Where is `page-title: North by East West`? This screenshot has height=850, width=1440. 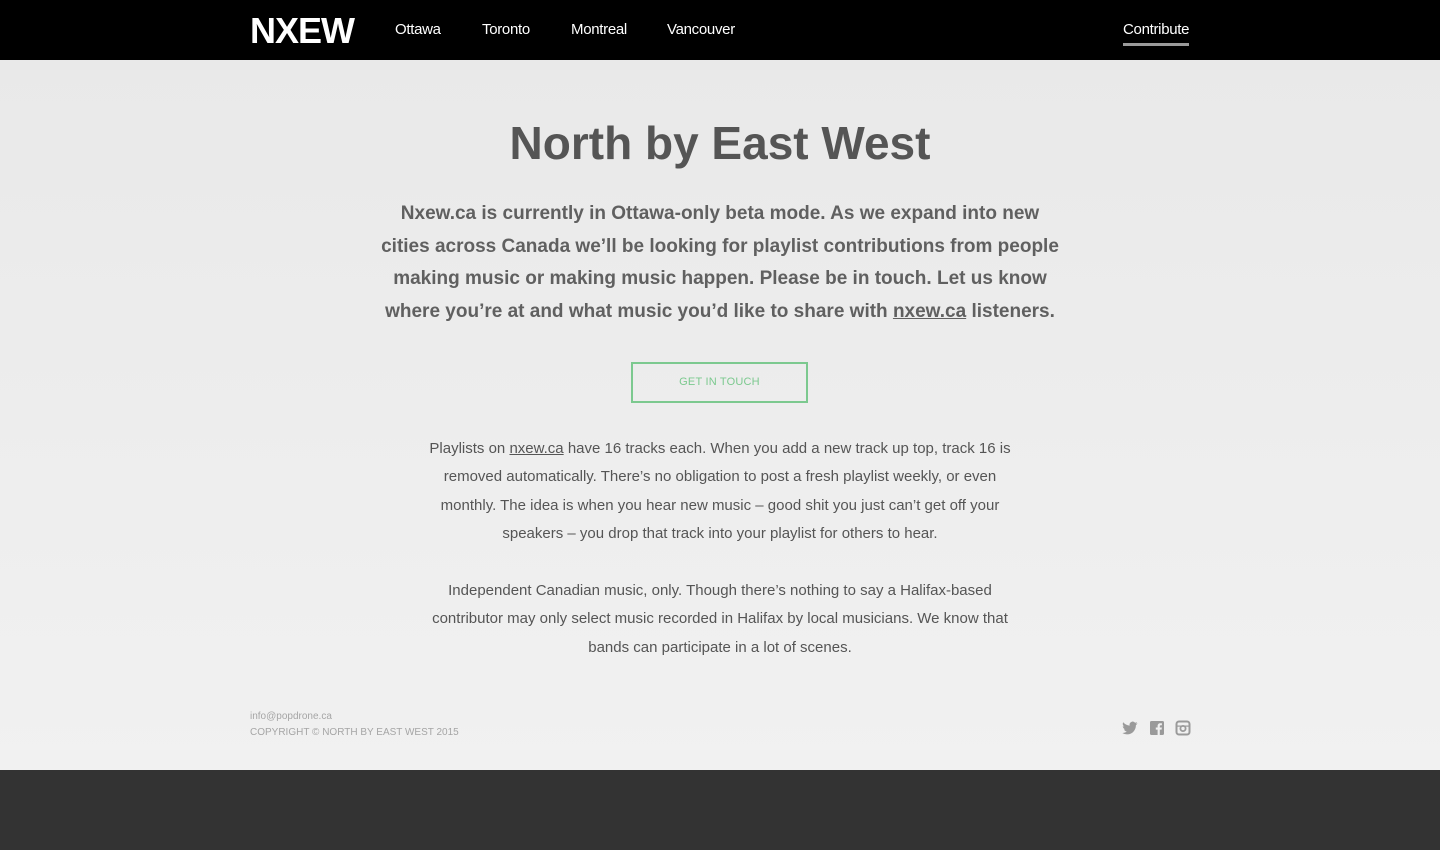 page-title: North by East West is located at coordinates (720, 143).